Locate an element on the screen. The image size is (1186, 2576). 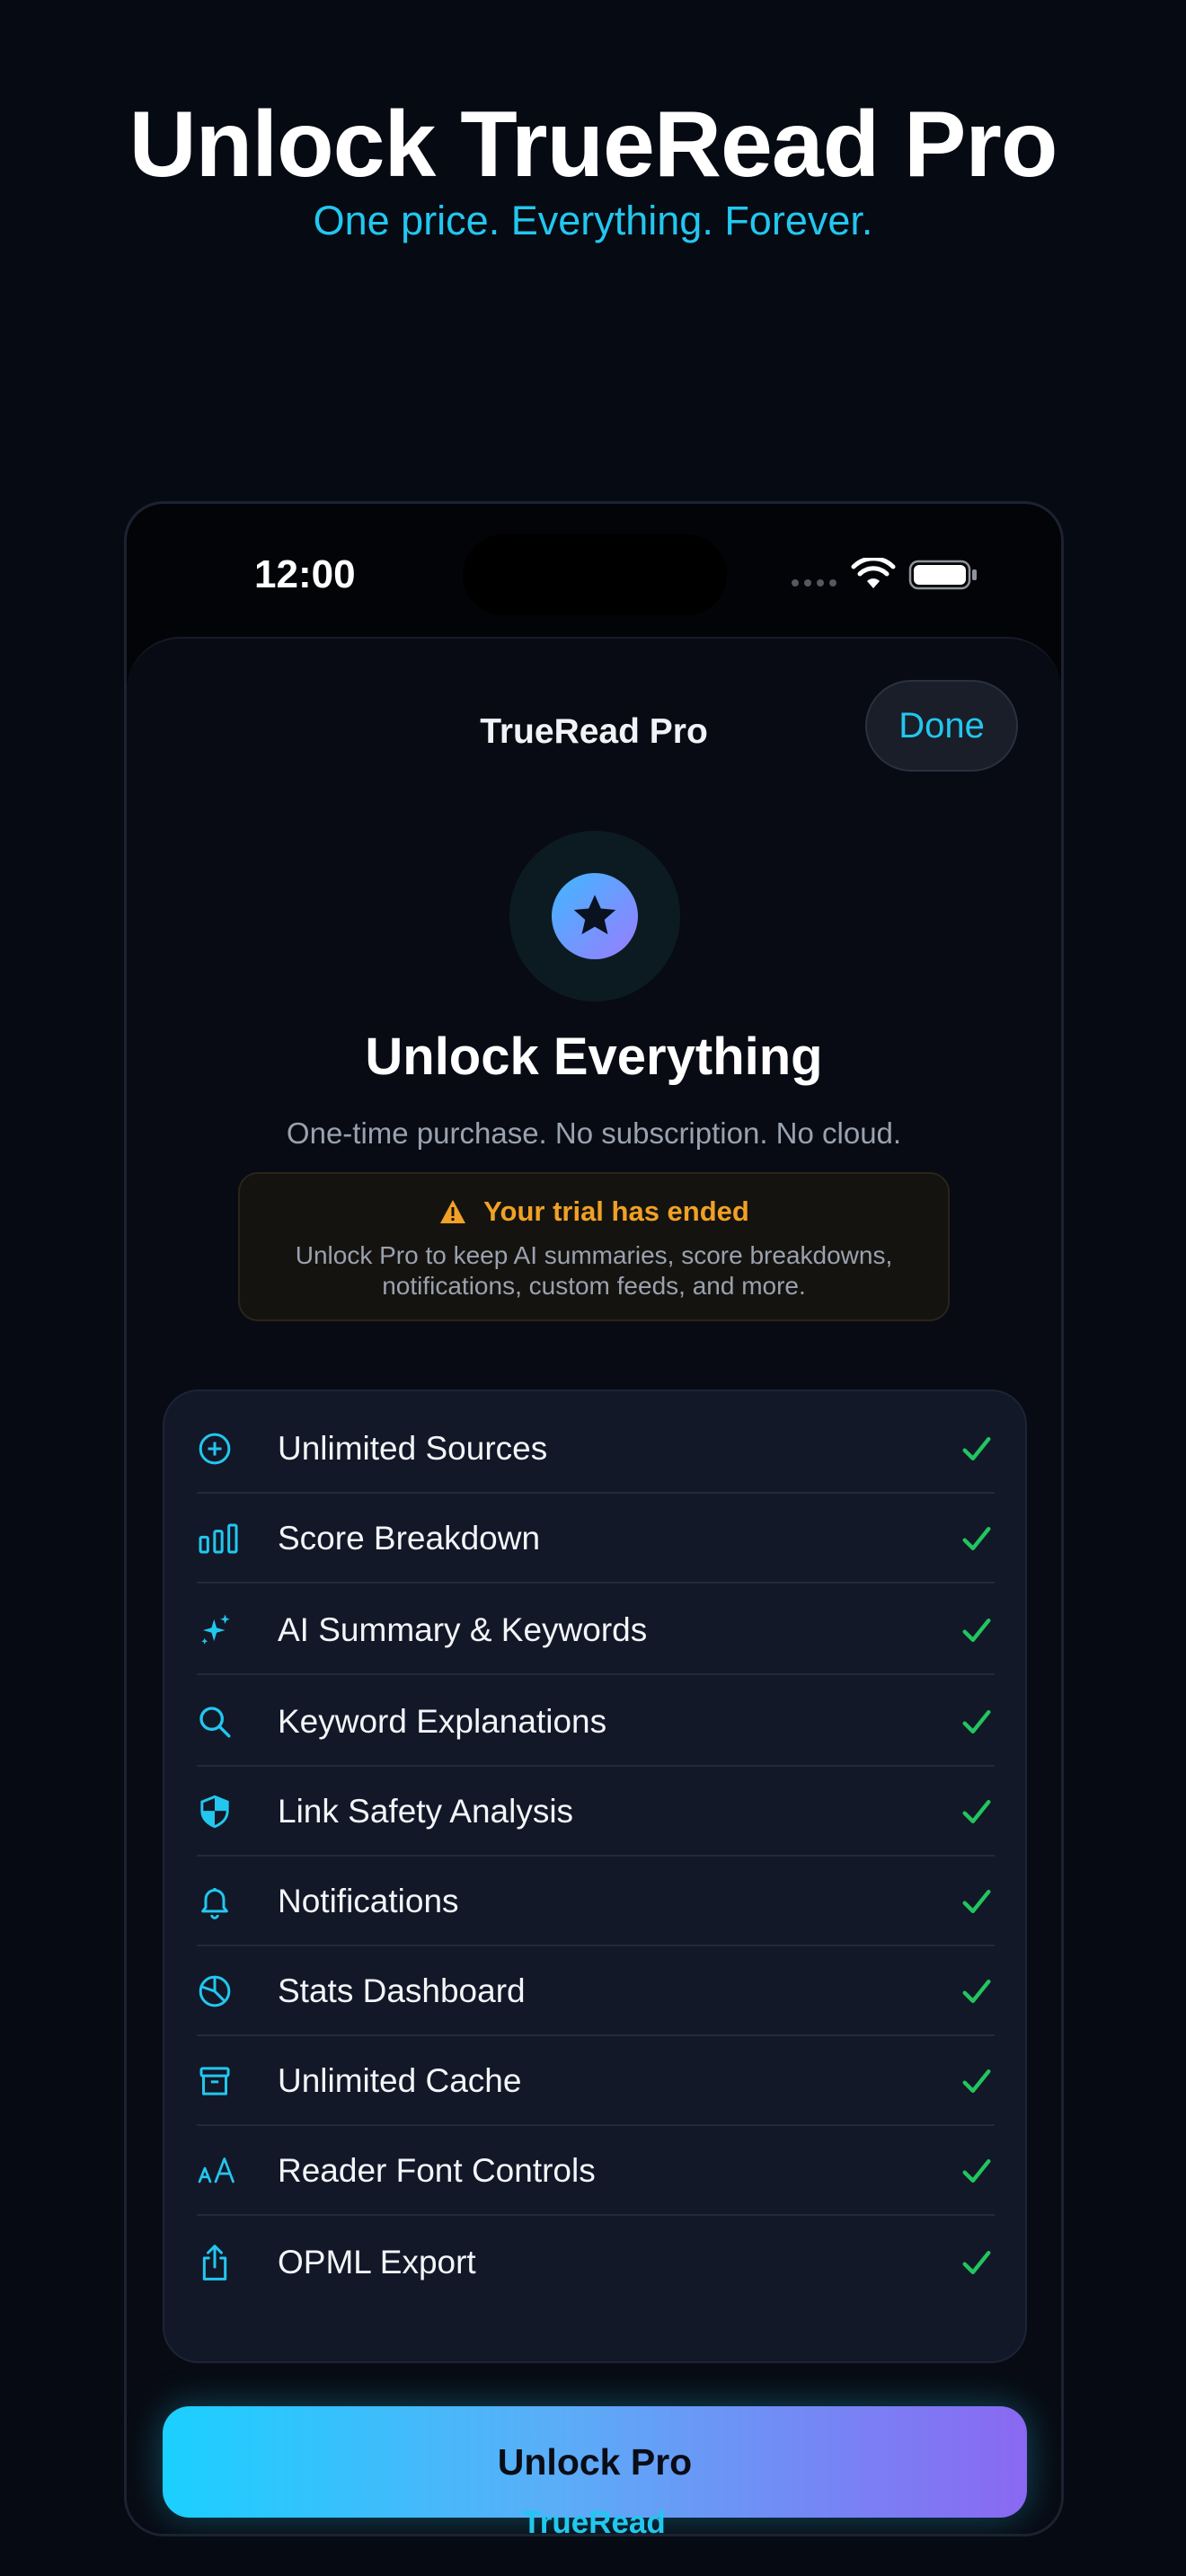
cellular-signal-icon is located at coordinates (814, 583).